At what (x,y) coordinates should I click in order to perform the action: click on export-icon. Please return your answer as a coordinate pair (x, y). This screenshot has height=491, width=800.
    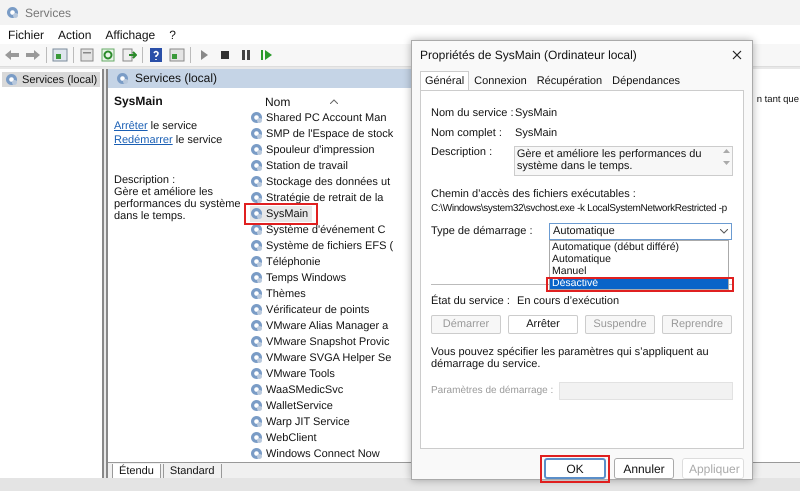
    Looking at the image, I should click on (129, 55).